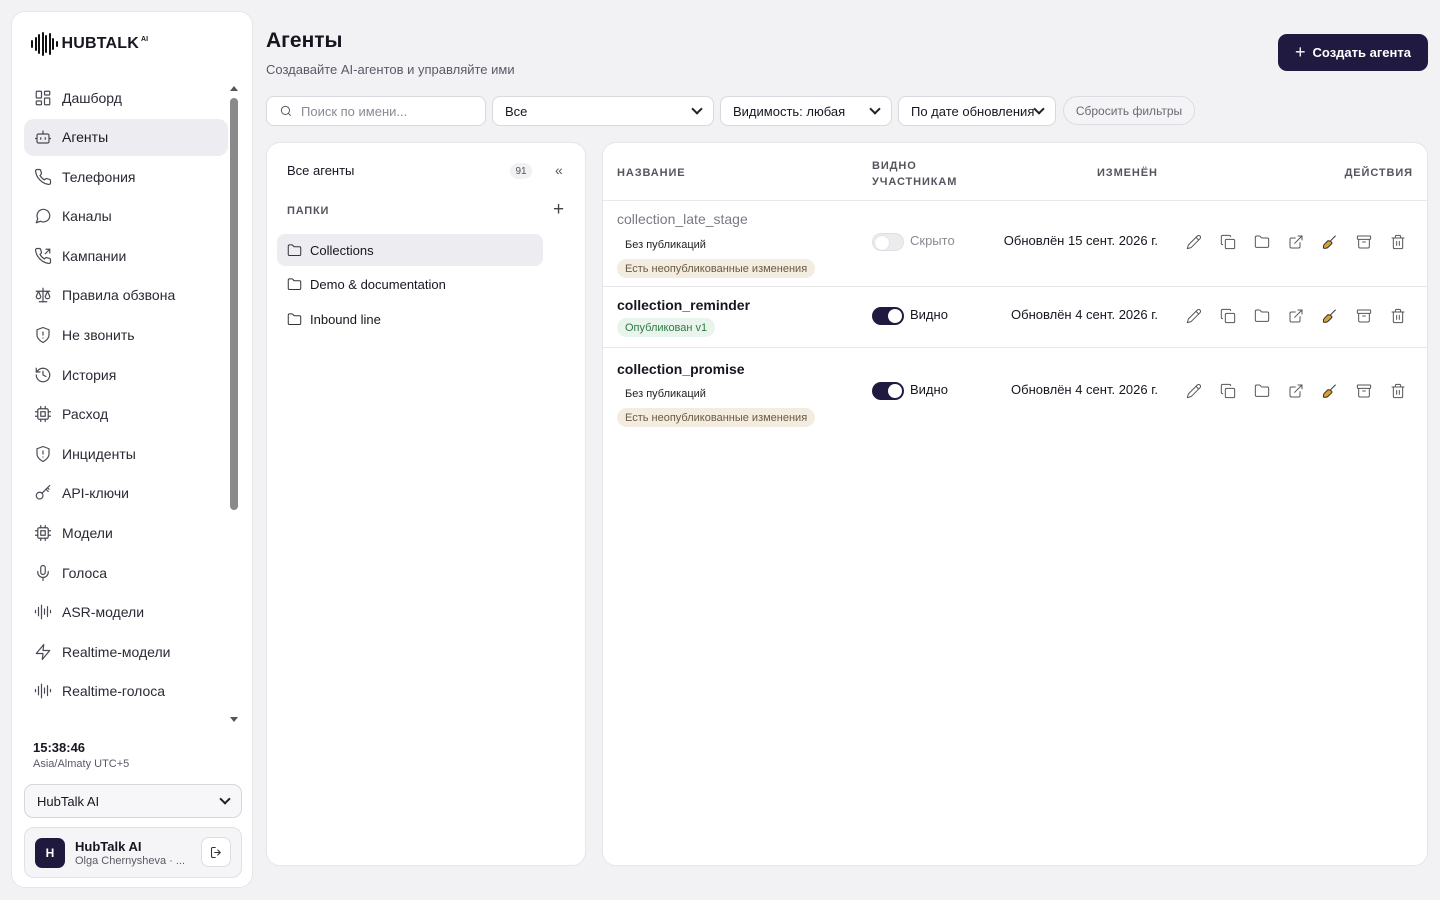 The height and width of the screenshot is (900, 1440). What do you see at coordinates (126, 255) in the screenshot?
I see `sidebar-item-4: Кампании` at bounding box center [126, 255].